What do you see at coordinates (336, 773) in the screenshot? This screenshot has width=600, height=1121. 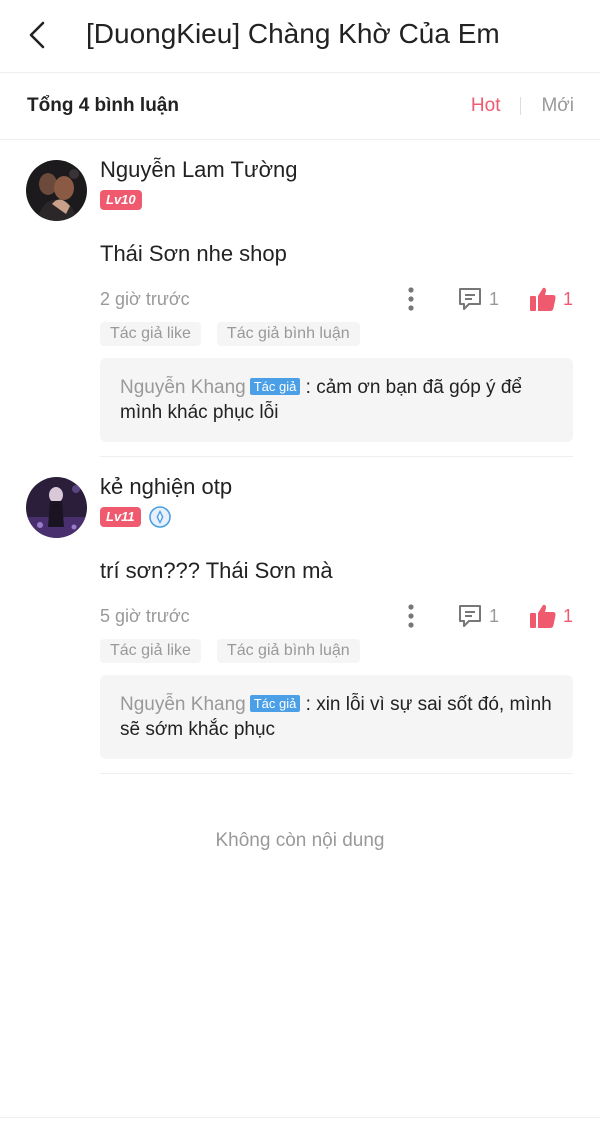 I see `comment-divider` at bounding box center [336, 773].